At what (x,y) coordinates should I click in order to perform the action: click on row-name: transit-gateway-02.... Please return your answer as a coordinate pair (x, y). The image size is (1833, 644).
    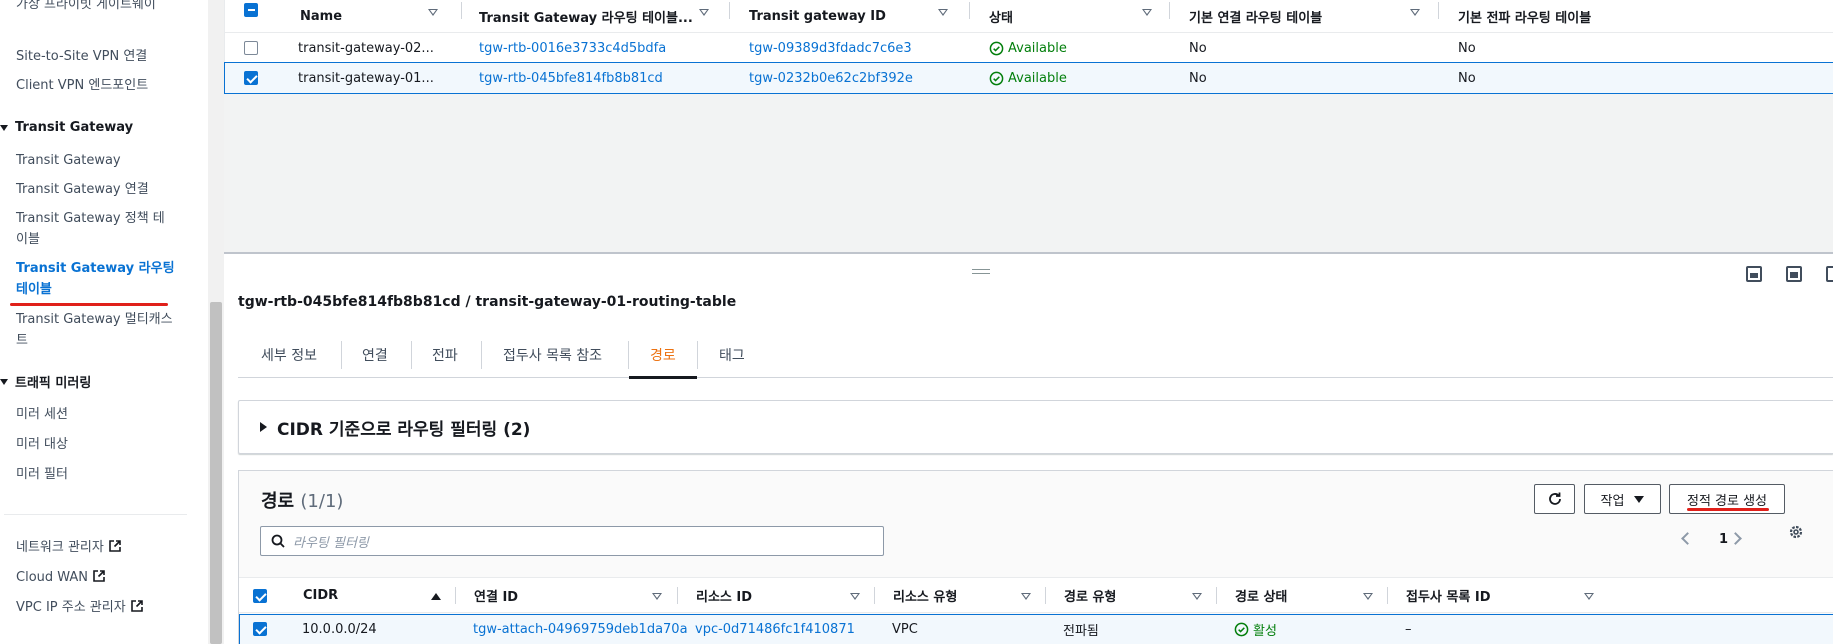
    Looking at the image, I should click on (366, 48).